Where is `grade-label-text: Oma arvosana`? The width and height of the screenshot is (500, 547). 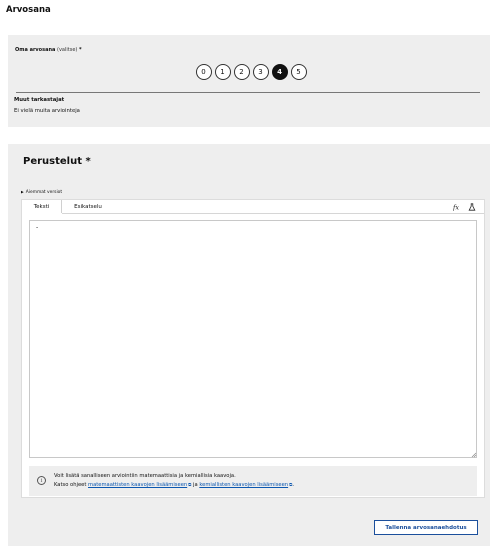 grade-label-text: Oma arvosana is located at coordinates (35, 50).